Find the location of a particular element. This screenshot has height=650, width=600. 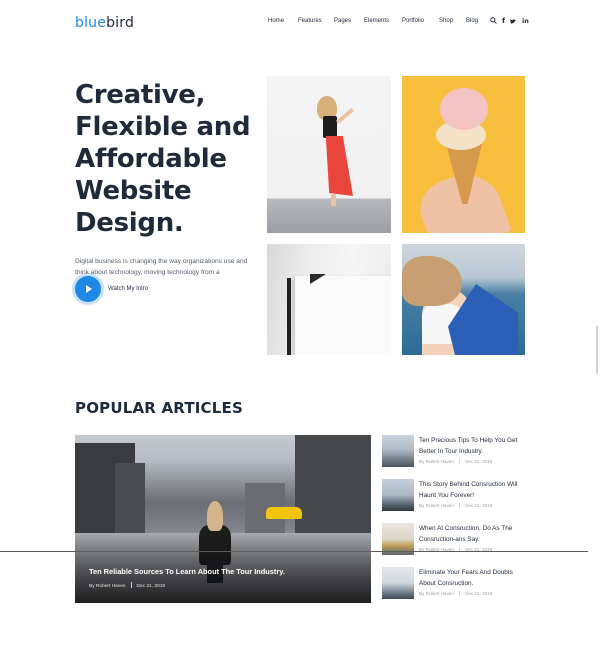

nav-pages: Pages is located at coordinates (342, 21).